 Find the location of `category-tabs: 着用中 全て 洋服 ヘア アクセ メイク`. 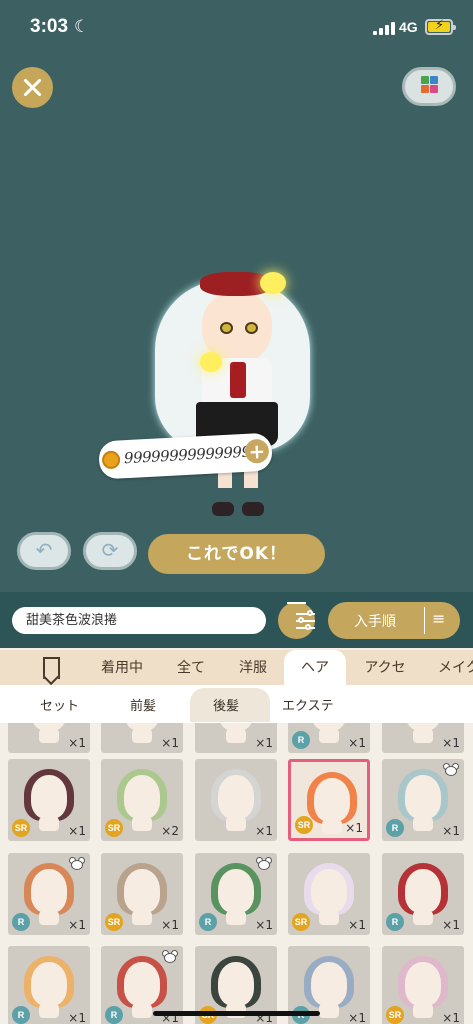

category-tabs: 着用中 全て 洋服 ヘア アクセ メイク is located at coordinates (236, 667).